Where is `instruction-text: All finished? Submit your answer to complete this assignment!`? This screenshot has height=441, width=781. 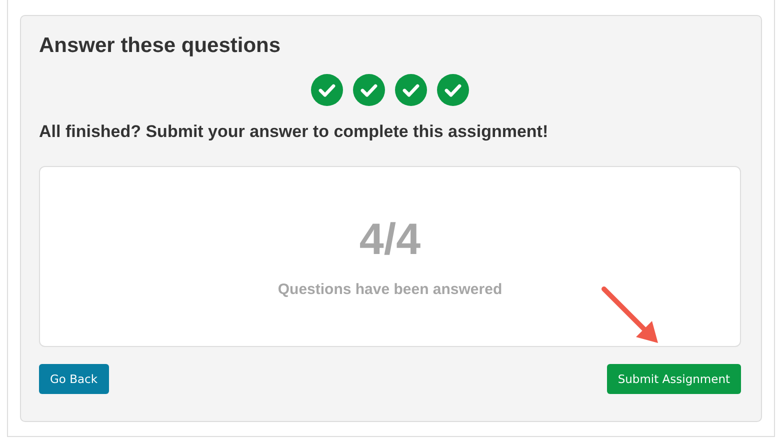
instruction-text: All finished? Submit your answer to complete this assignment! is located at coordinates (293, 132).